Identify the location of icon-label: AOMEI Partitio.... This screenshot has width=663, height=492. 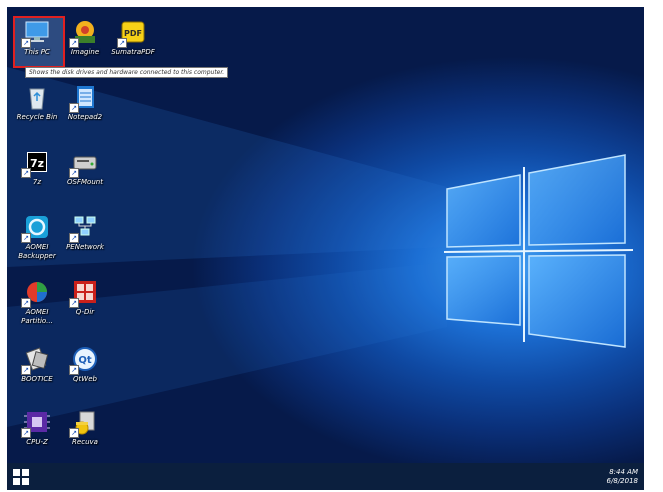
(37, 316).